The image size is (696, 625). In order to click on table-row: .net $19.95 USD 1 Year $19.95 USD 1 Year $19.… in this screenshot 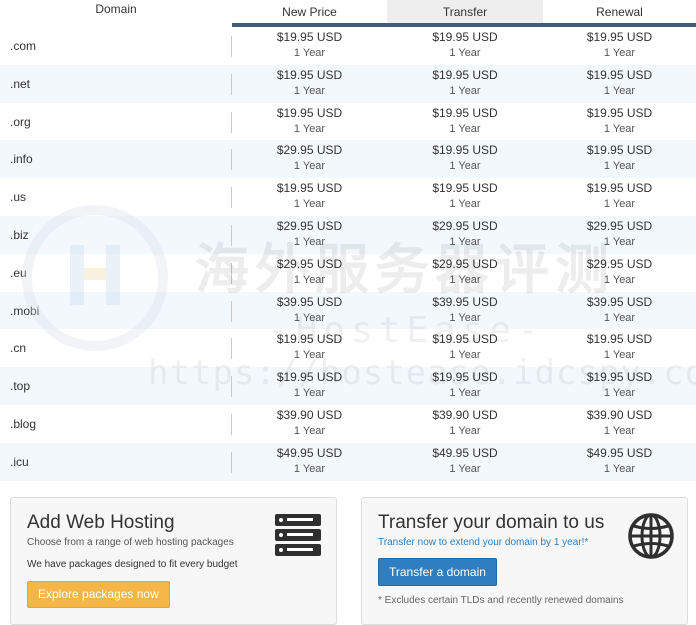, I will do `click(348, 83)`.